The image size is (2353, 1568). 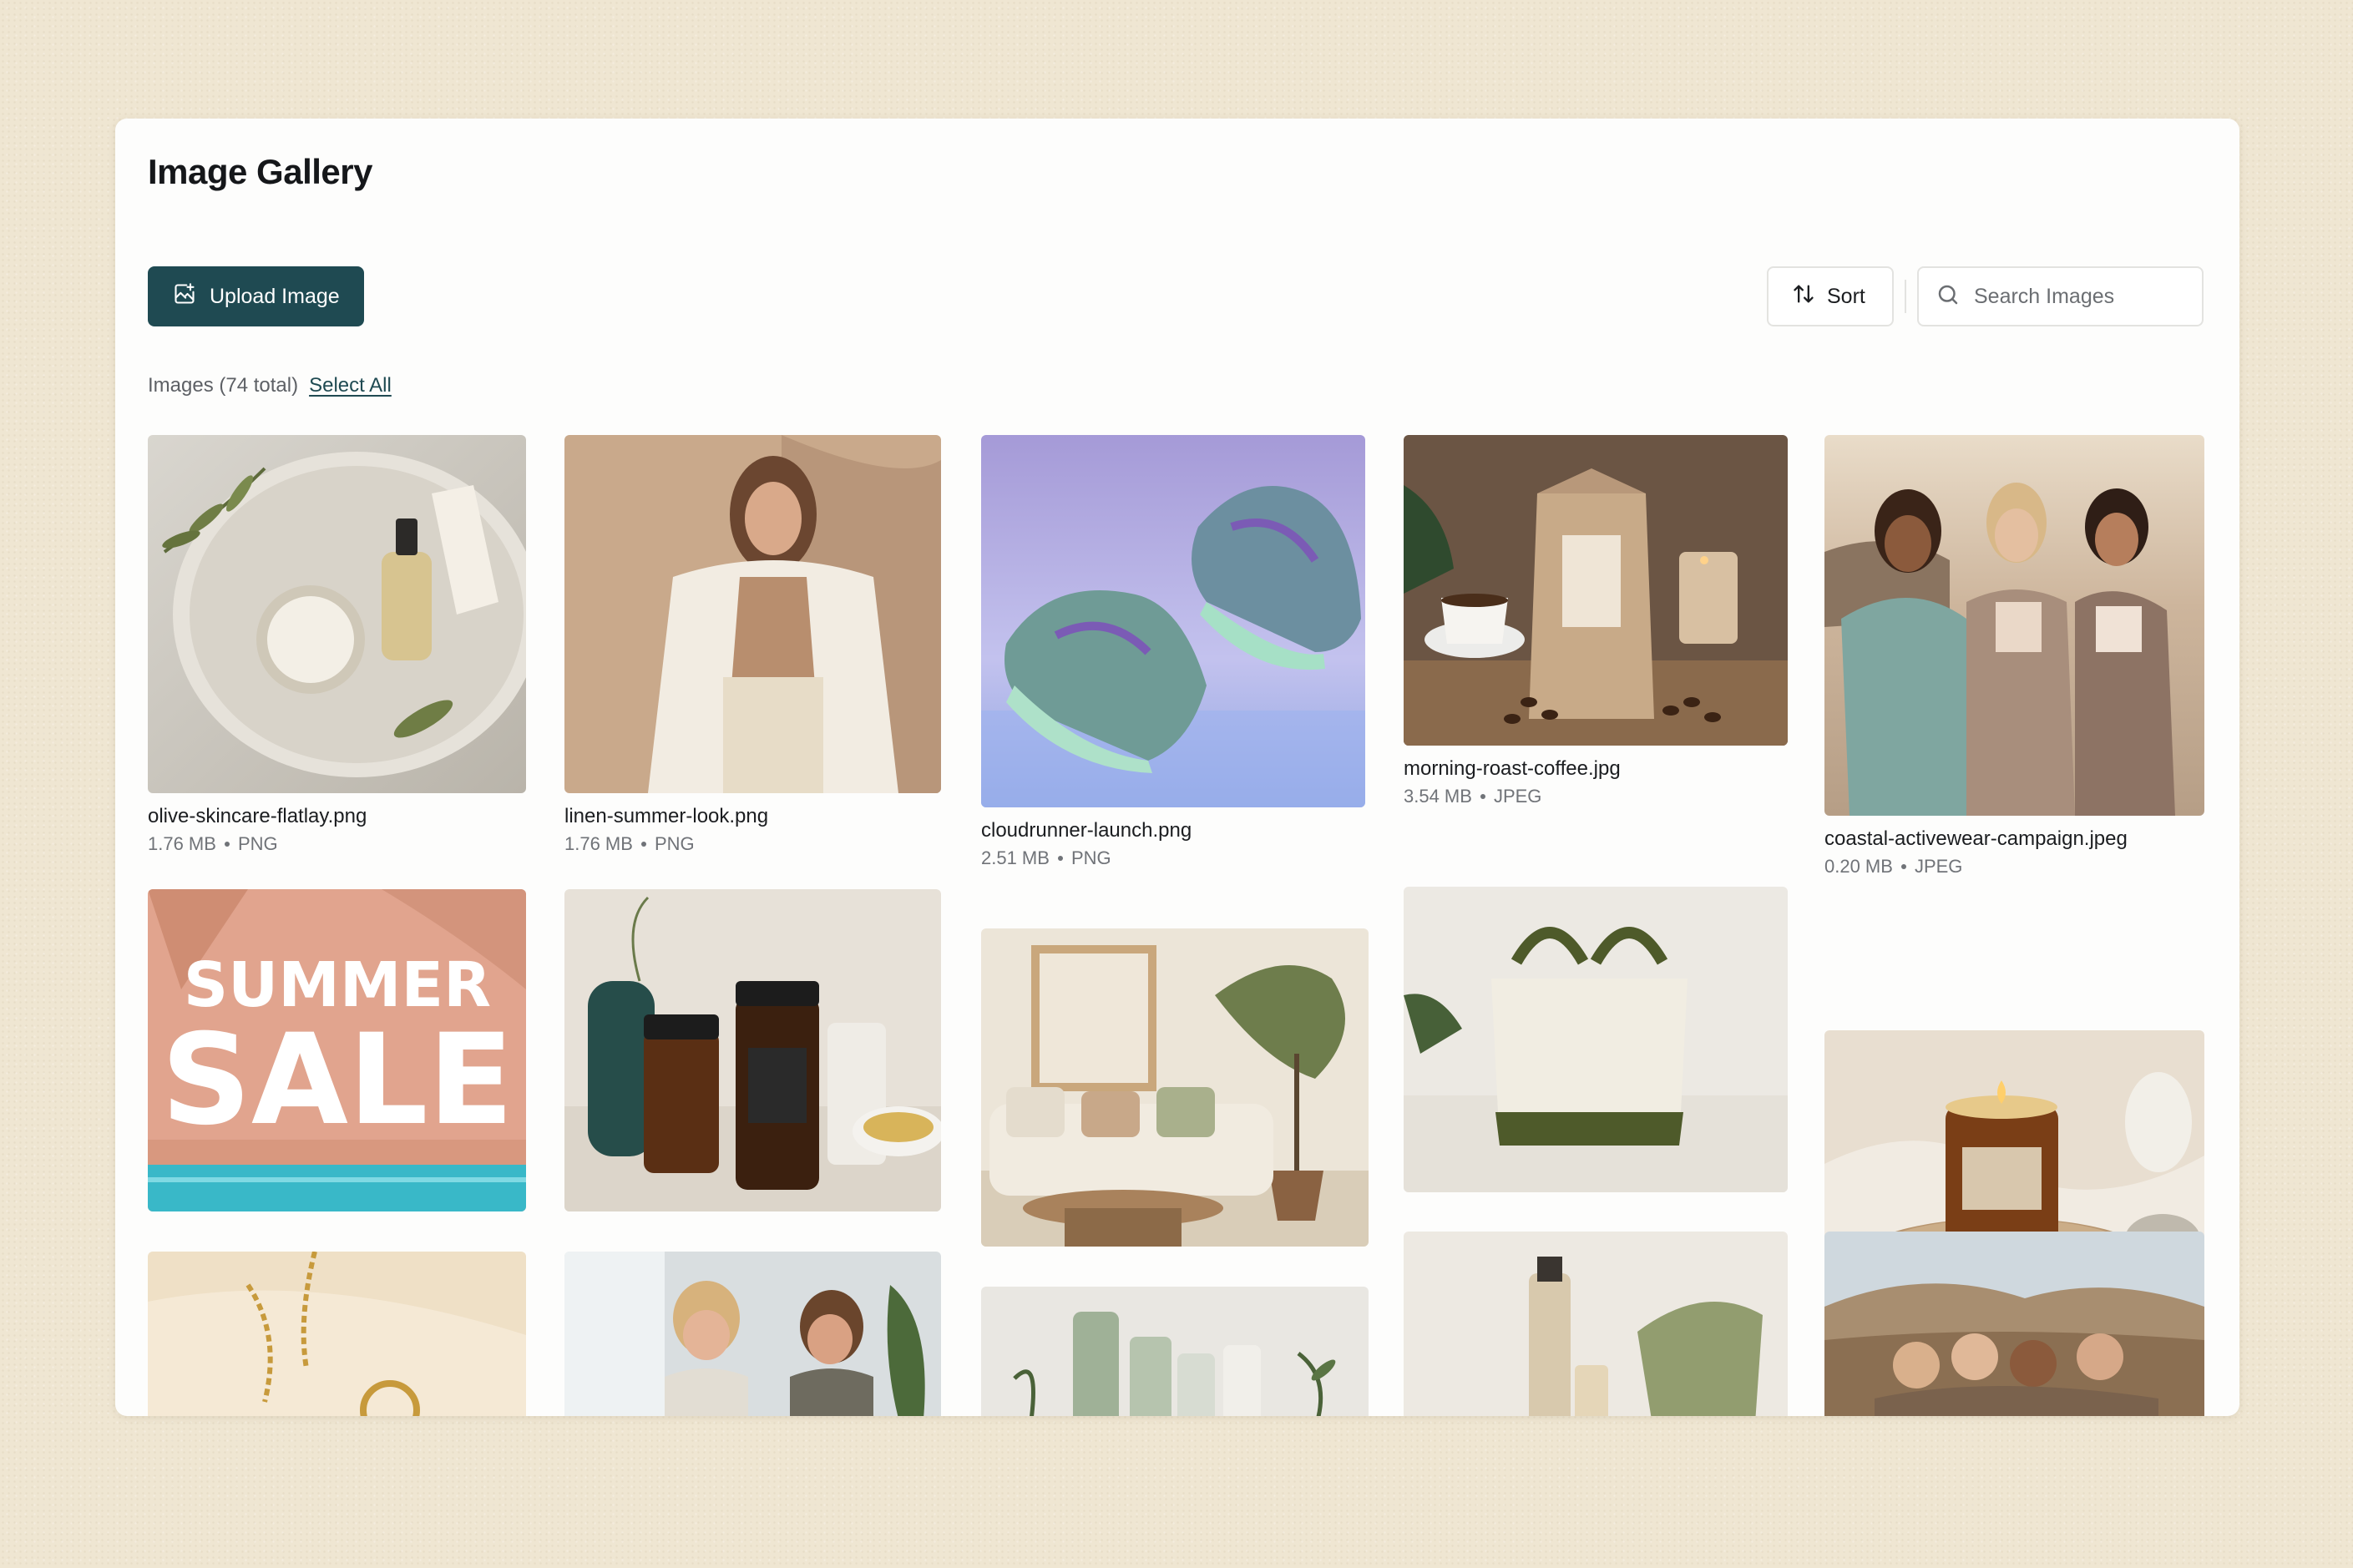 I want to click on image-size: 2.51 MB, so click(x=1015, y=857).